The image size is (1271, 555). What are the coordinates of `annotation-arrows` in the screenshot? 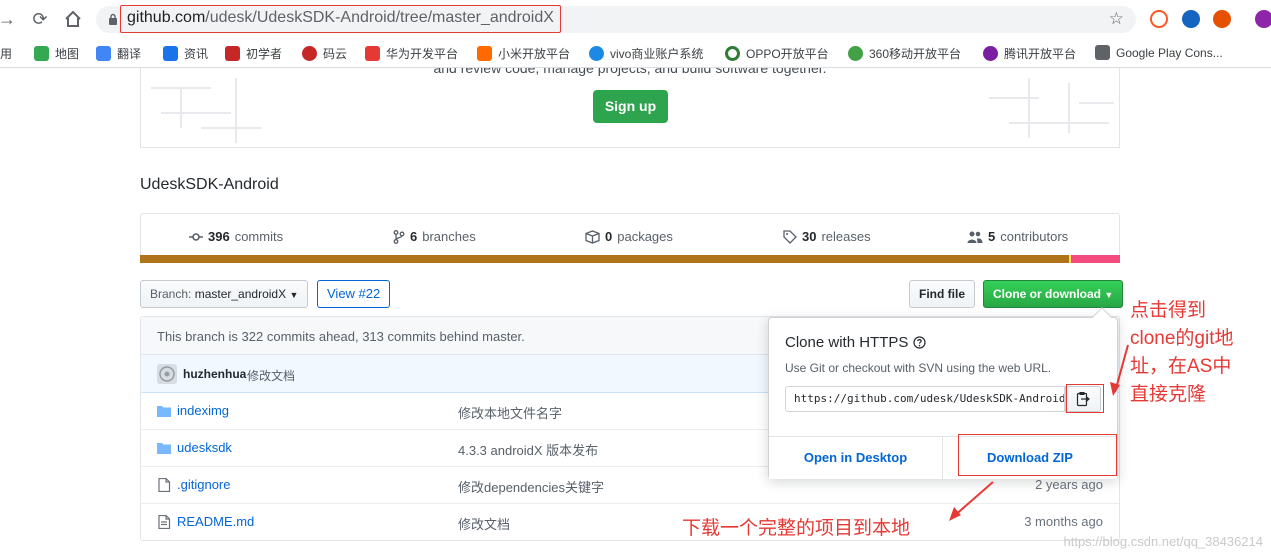 It's located at (1039, 432).